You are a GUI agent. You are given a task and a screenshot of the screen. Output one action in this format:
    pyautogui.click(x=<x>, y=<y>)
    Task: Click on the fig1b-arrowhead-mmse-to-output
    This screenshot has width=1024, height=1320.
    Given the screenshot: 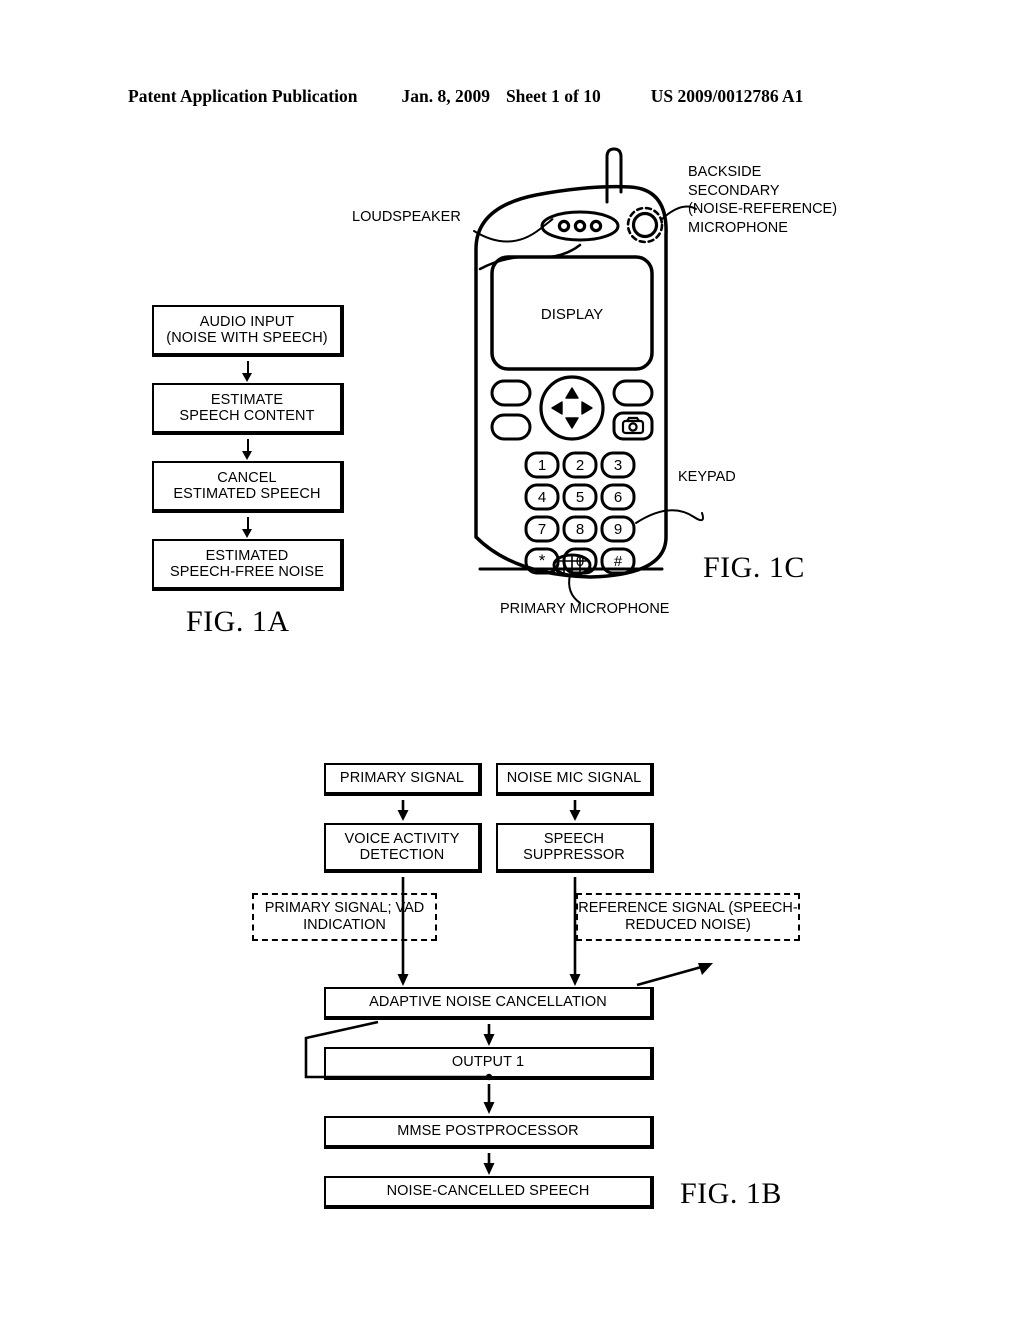 What is the action you would take?
    pyautogui.click(x=489, y=1169)
    